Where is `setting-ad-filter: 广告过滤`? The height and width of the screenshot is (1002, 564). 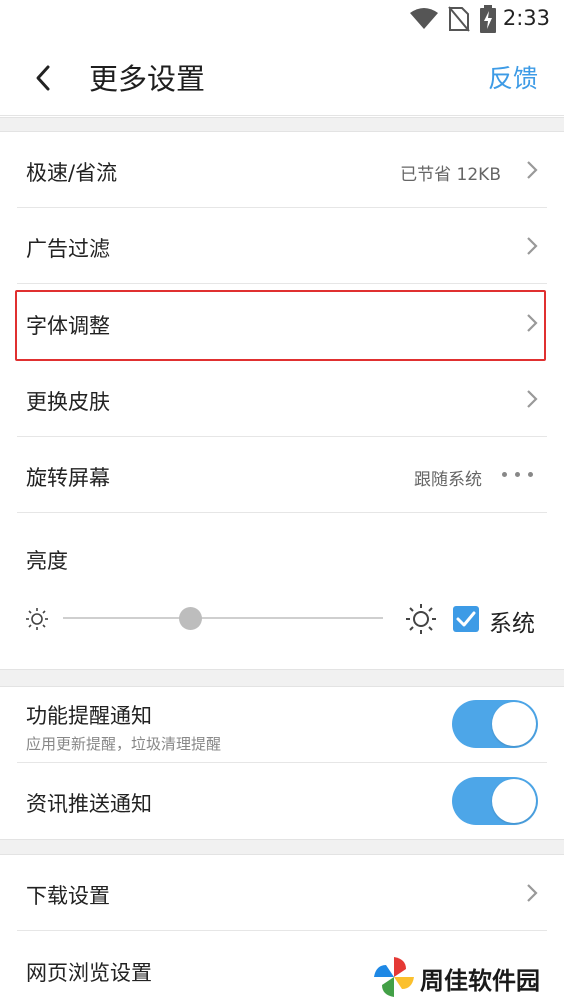
setting-ad-filter: 广告过滤 is located at coordinates (282, 246).